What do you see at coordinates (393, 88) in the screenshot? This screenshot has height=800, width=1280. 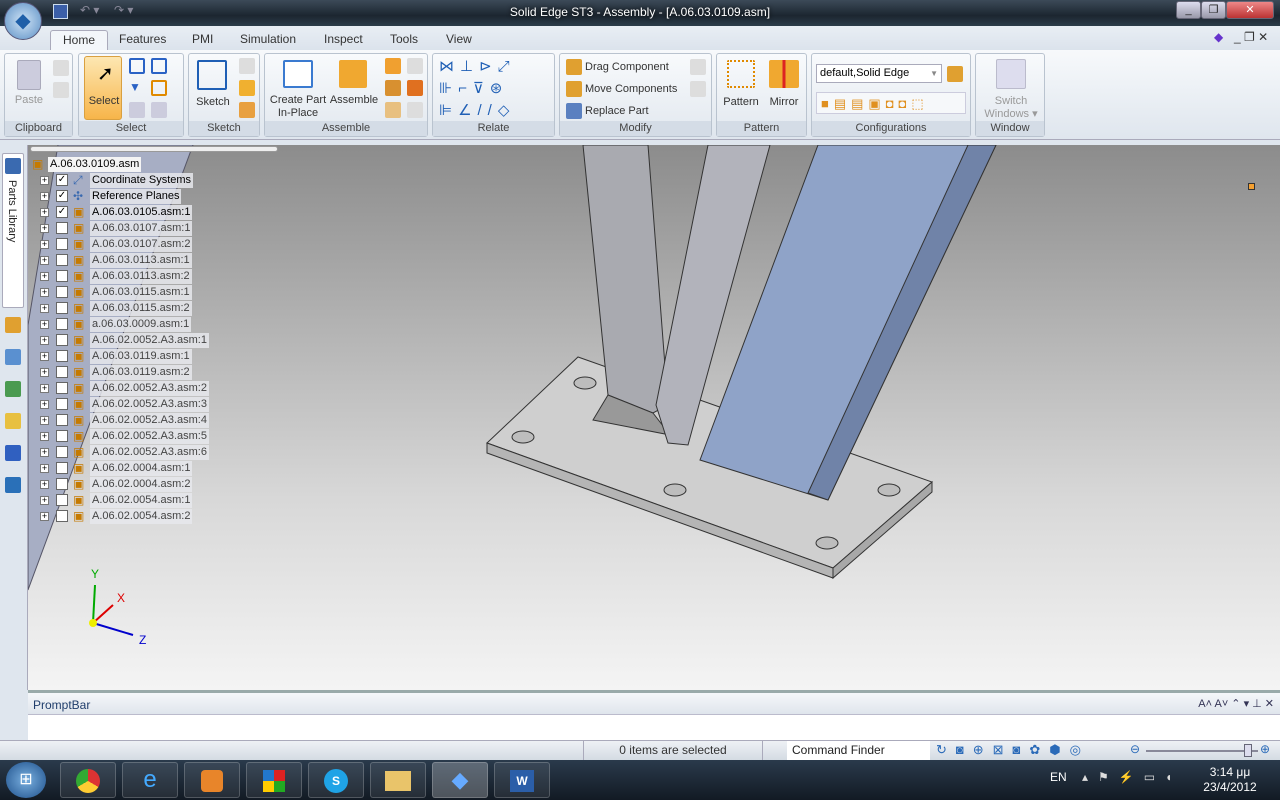 I see `fastener-icon` at bounding box center [393, 88].